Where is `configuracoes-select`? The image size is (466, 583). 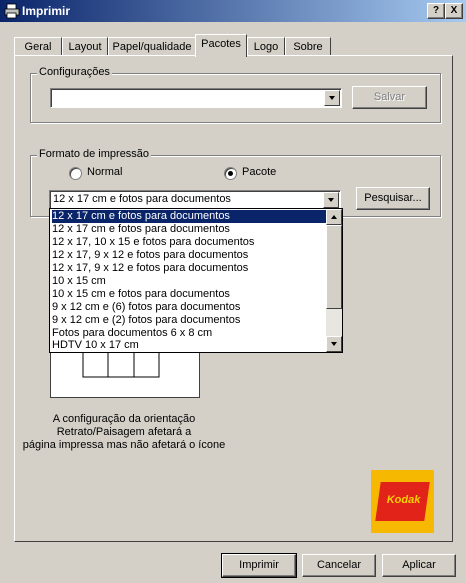 configuracoes-select is located at coordinates (196, 98).